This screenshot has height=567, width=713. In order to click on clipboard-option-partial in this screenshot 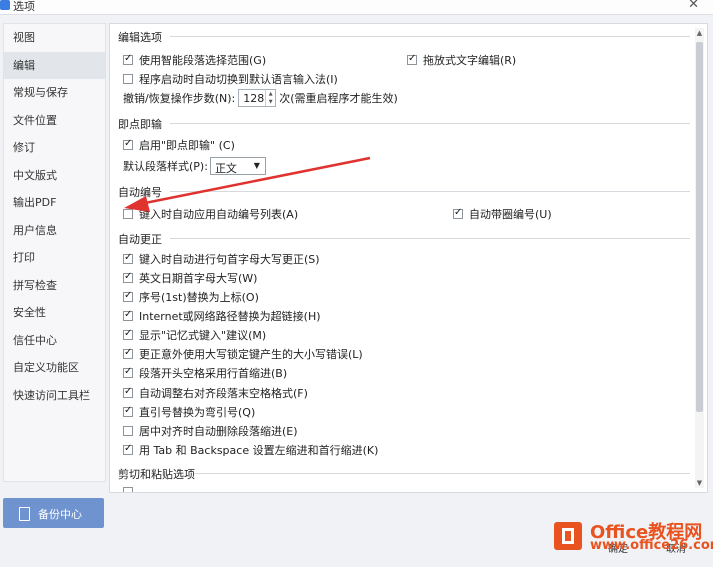, I will do `click(131, 489)`.